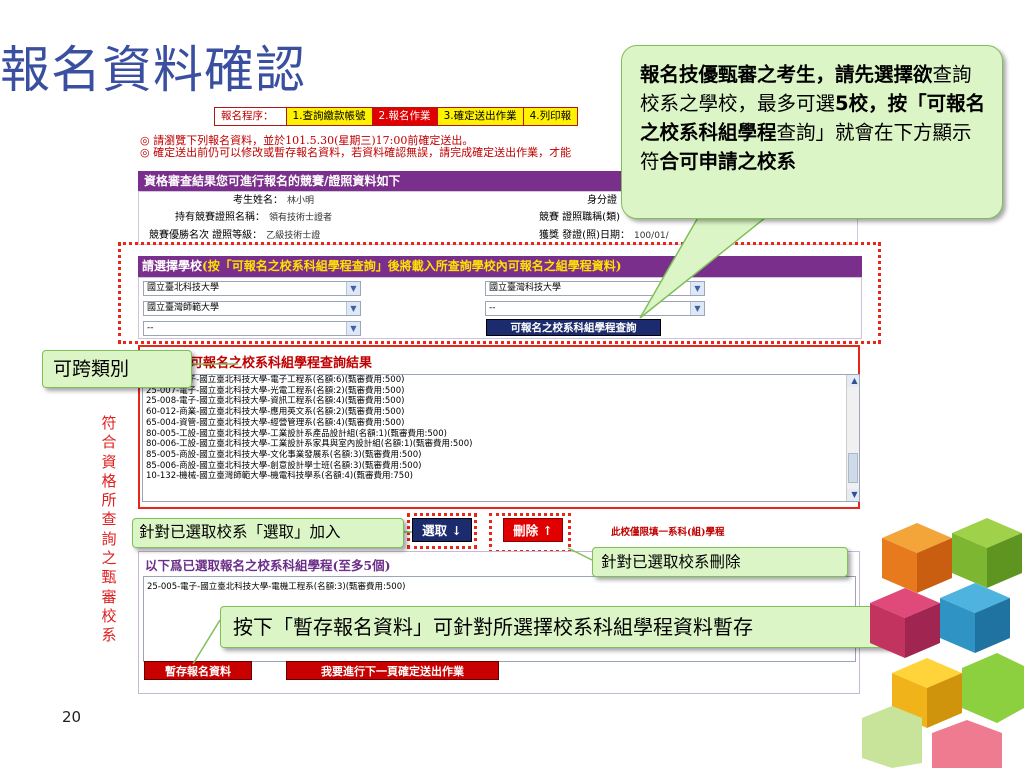  What do you see at coordinates (595, 288) in the screenshot?
I see `school-dropdown-2: 國立臺灣科技大學 ▼` at bounding box center [595, 288].